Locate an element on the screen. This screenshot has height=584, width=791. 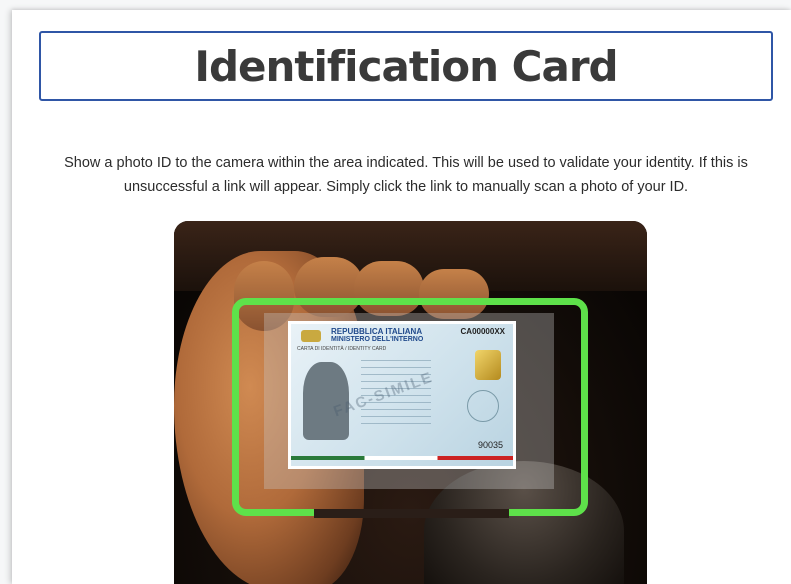
id-ministry: MINISTERO DELL'INTERNO is located at coordinates (377, 339).